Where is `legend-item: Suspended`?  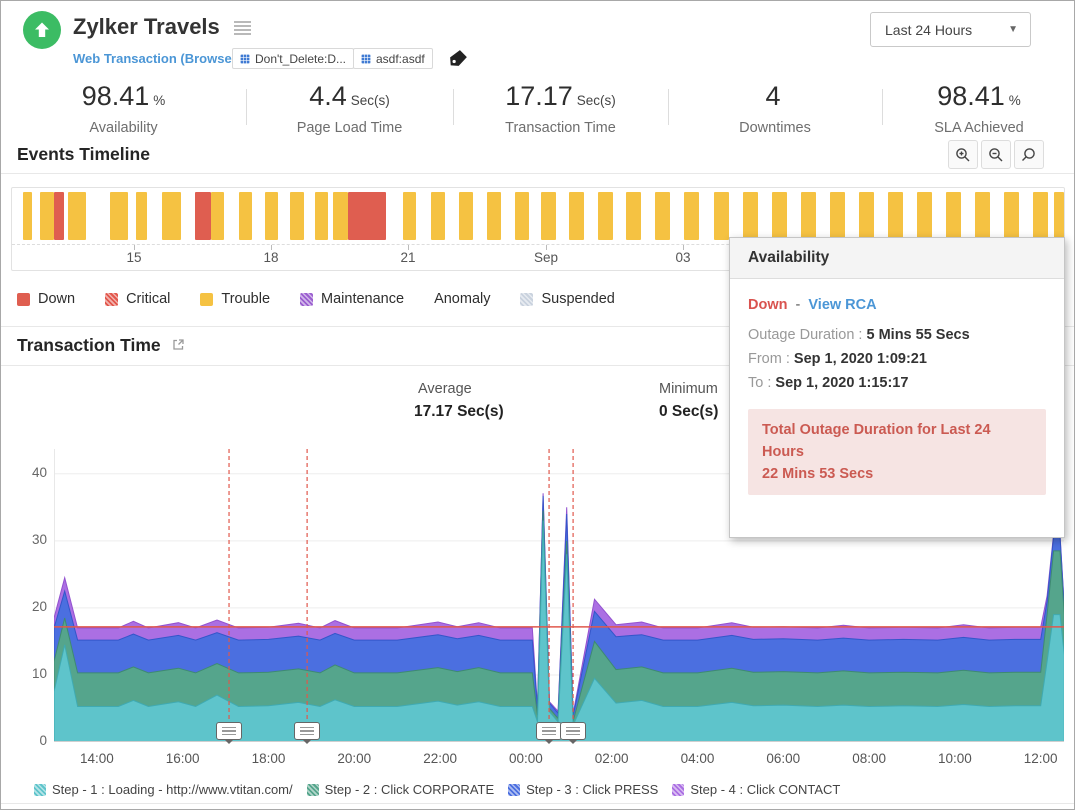
legend-item: Suspended is located at coordinates (567, 299).